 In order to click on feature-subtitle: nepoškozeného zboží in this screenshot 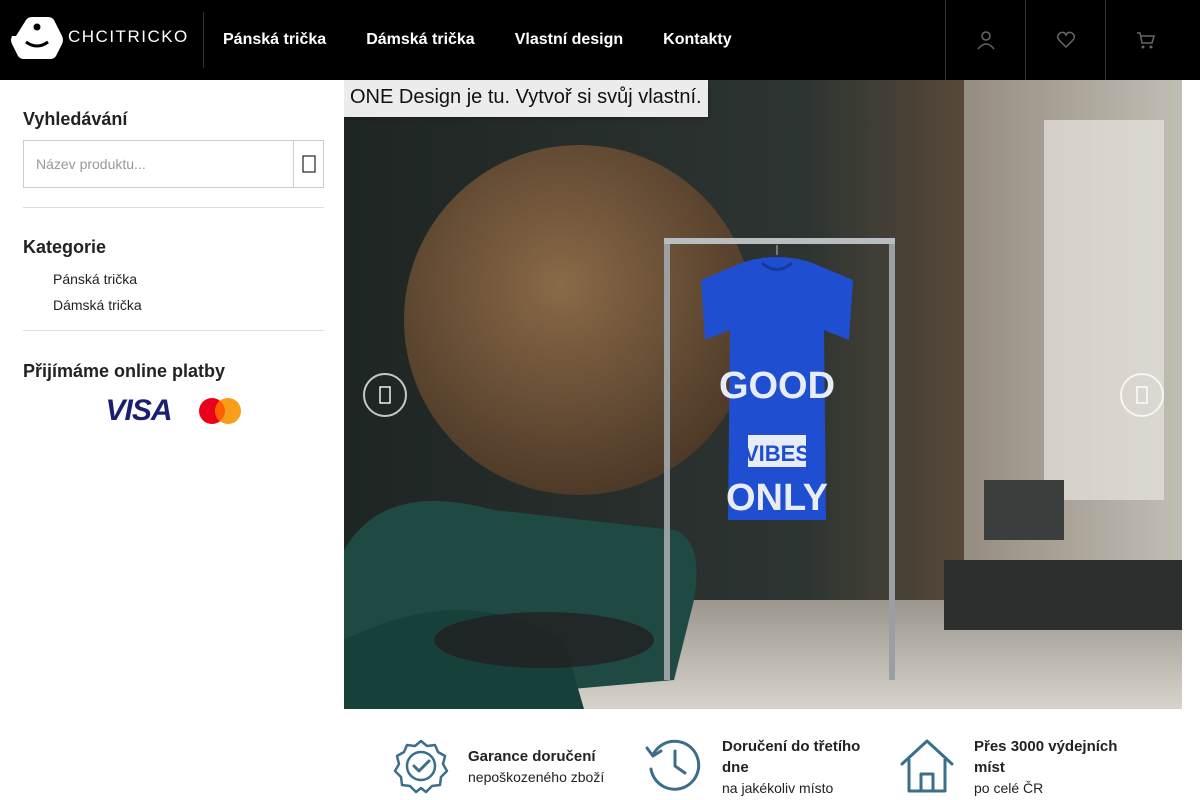, I will do `click(536, 777)`.